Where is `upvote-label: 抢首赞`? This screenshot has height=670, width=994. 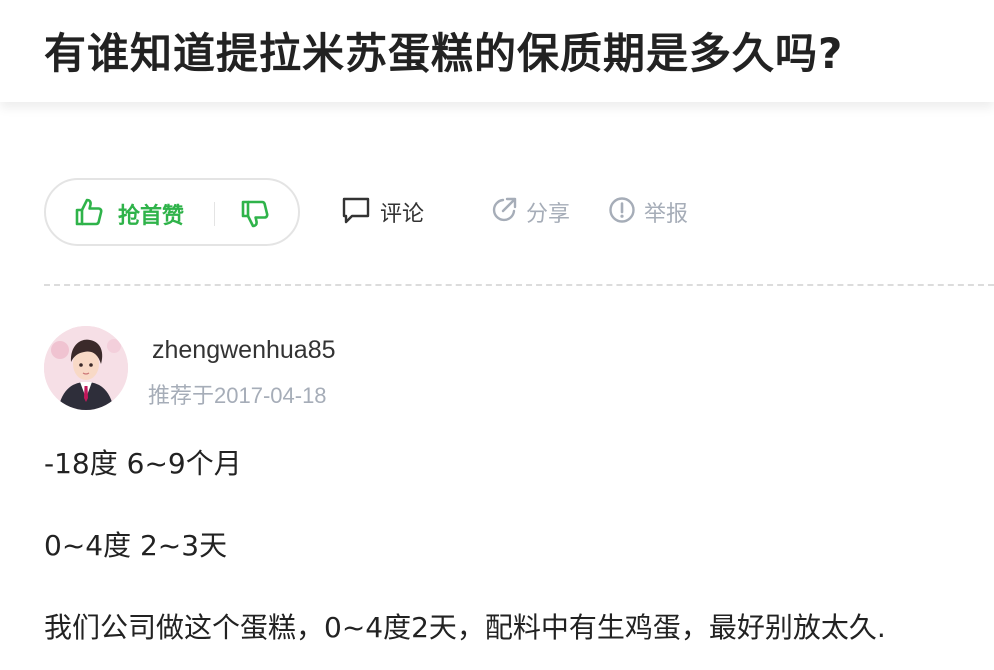
upvote-label: 抢首赞 is located at coordinates (151, 216).